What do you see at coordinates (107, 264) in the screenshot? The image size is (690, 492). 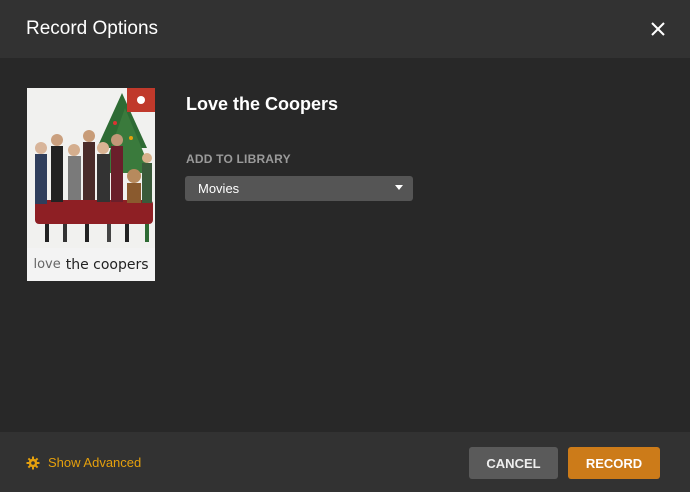 I see `poster-caption-the-coopers: the coopers` at bounding box center [107, 264].